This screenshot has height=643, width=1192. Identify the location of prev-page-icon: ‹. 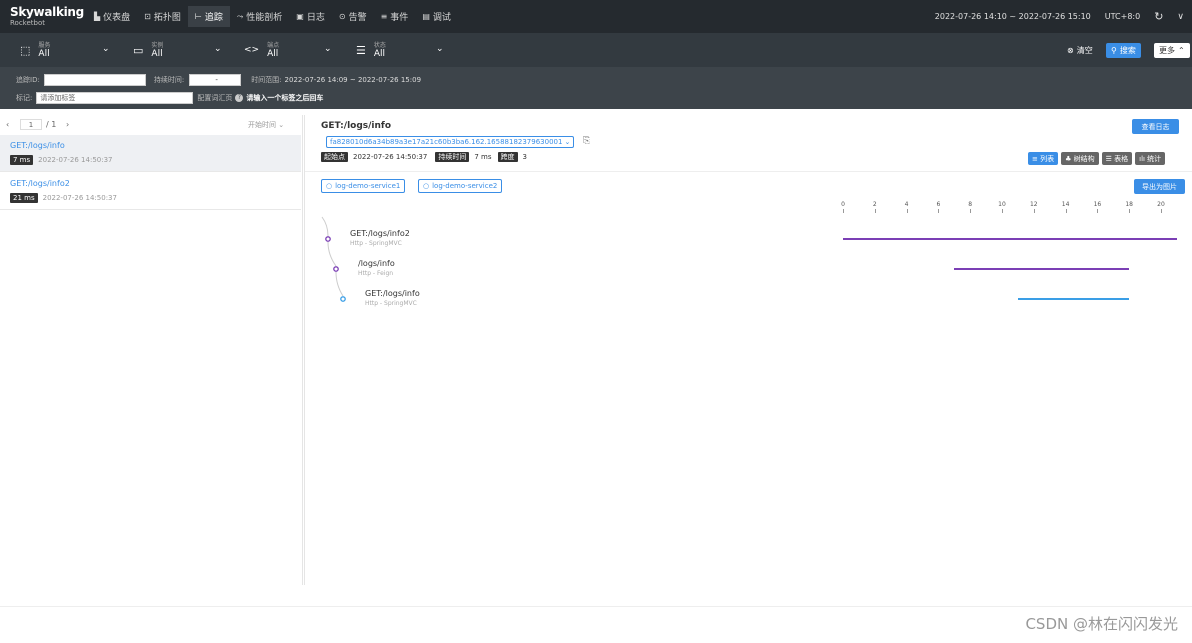
(7, 124).